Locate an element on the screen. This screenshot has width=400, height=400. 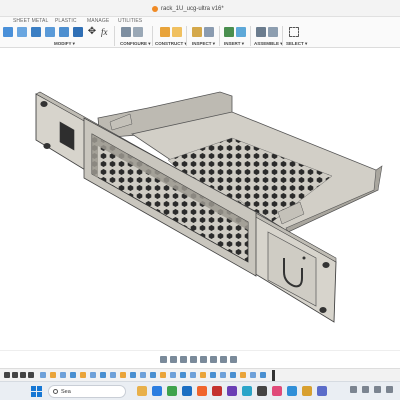
chevron-up-icon is located at coordinates (353, 389).